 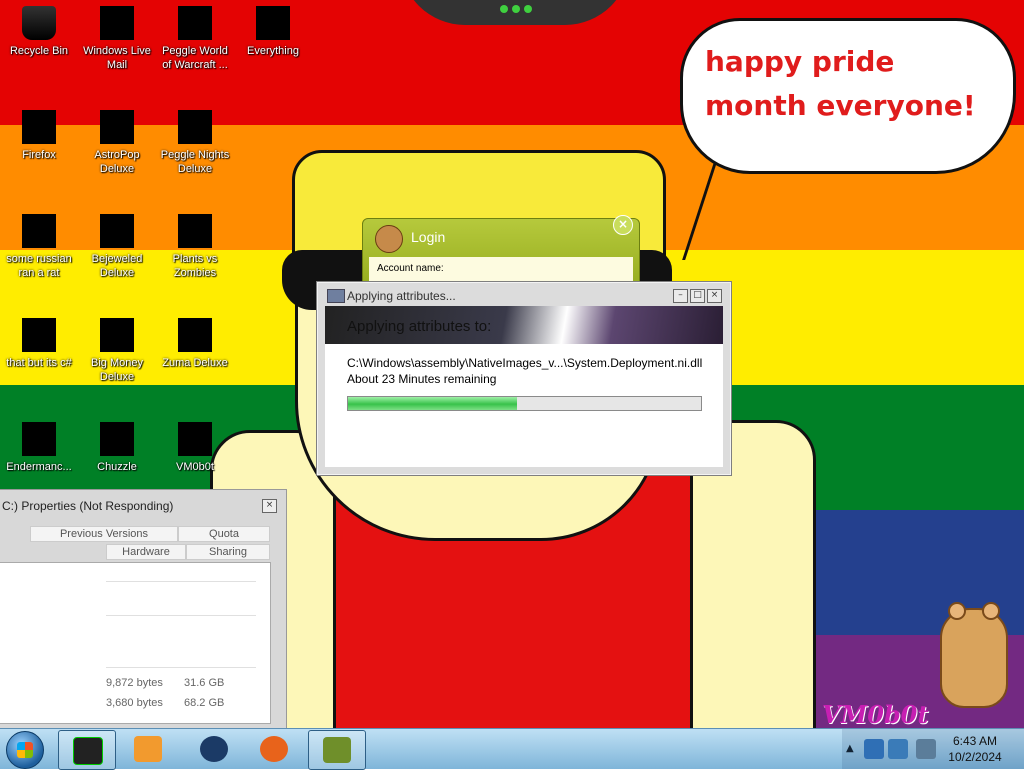 What do you see at coordinates (117, 370) in the screenshot?
I see `desktop-icon-label: Big Money Deluxe` at bounding box center [117, 370].